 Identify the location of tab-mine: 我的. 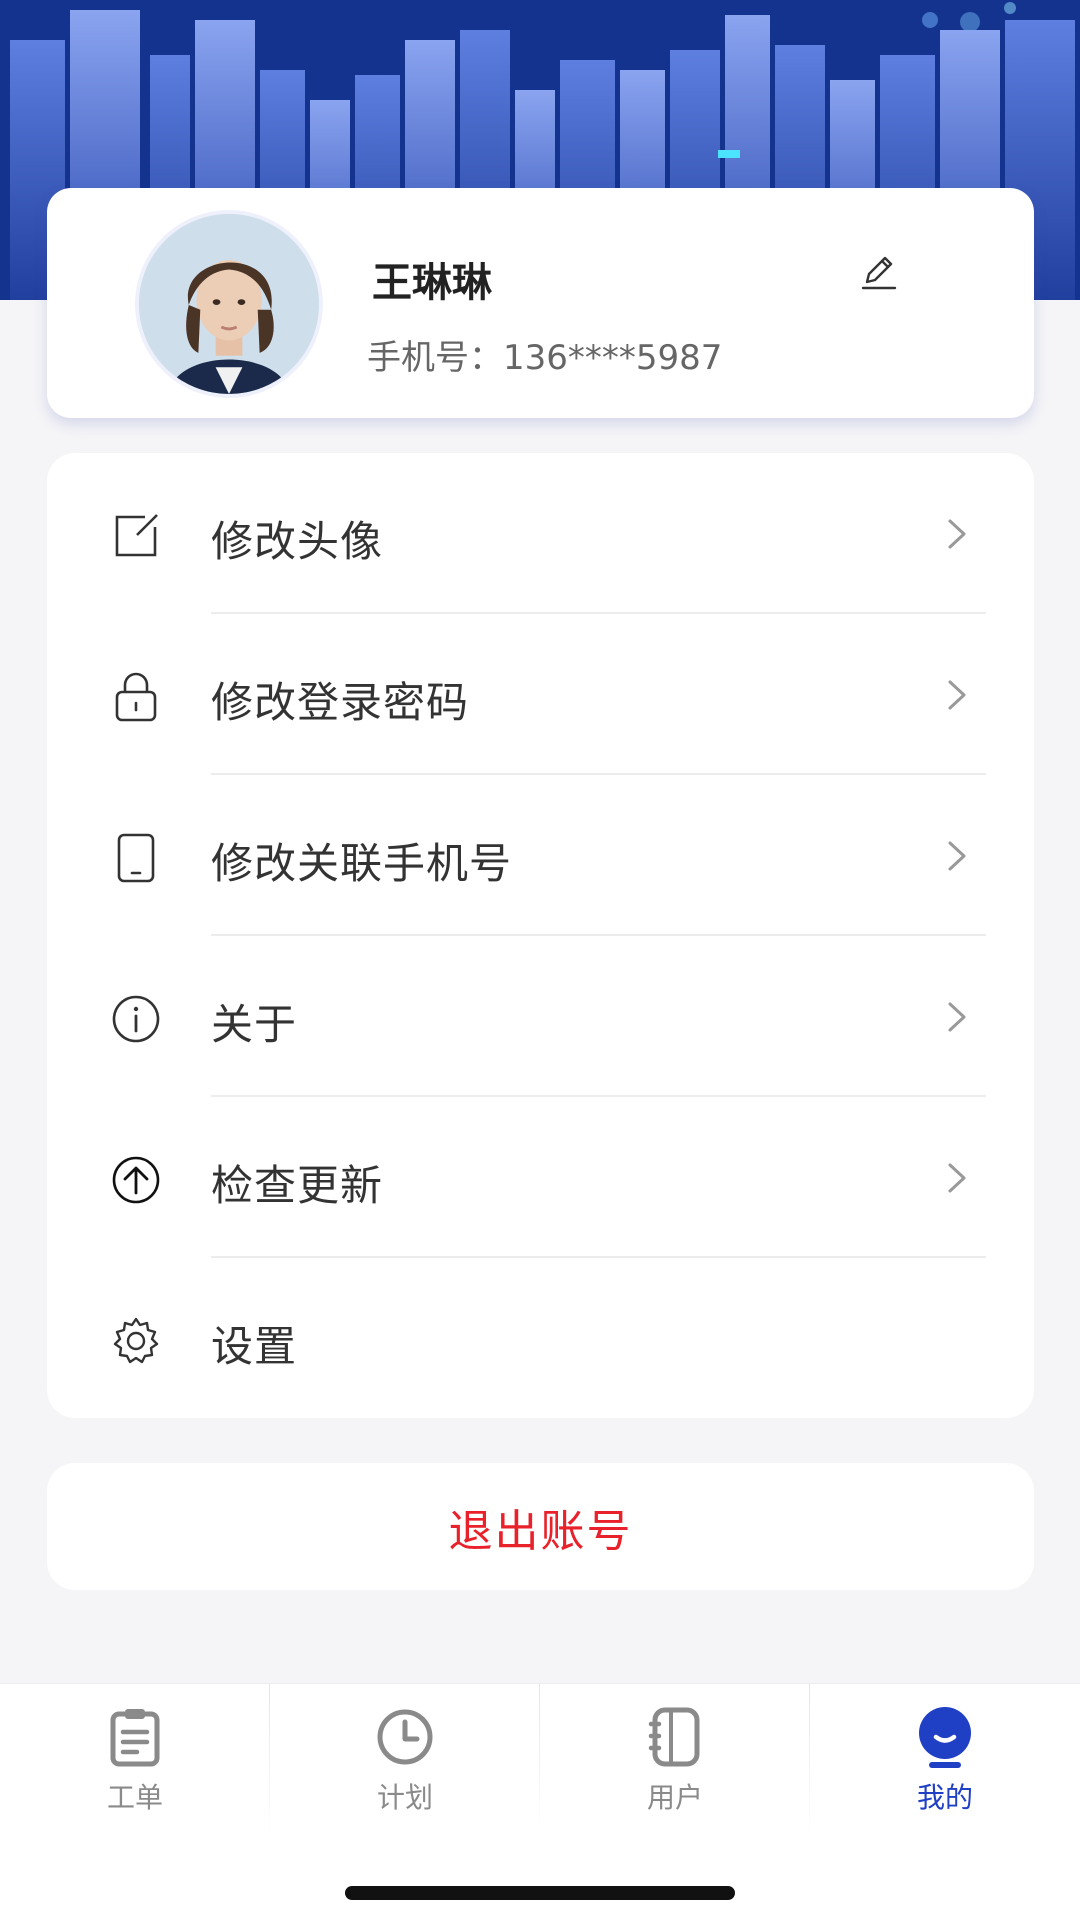
(945, 1759).